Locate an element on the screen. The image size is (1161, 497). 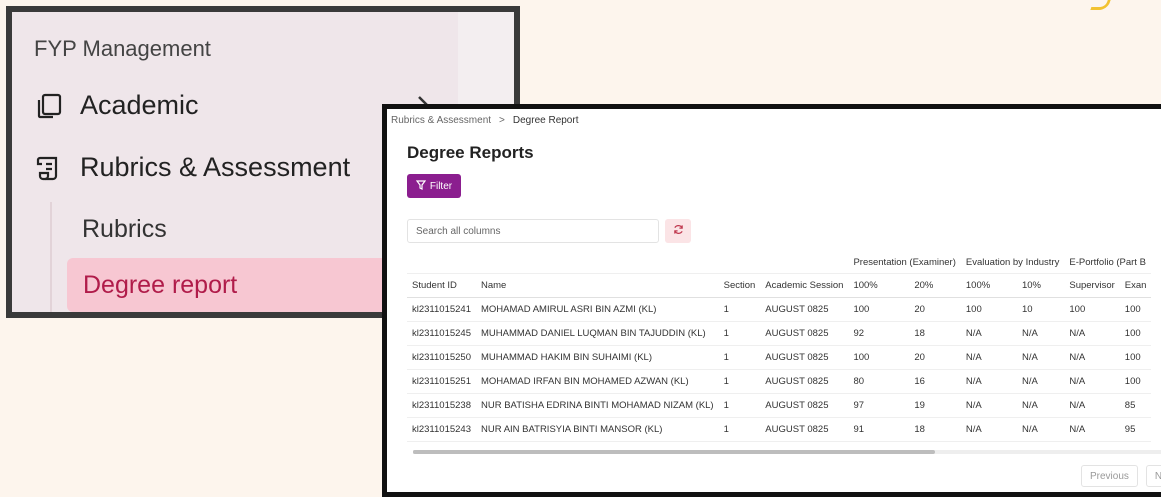
sidebar-item-label: Academic is located at coordinates (139, 105).